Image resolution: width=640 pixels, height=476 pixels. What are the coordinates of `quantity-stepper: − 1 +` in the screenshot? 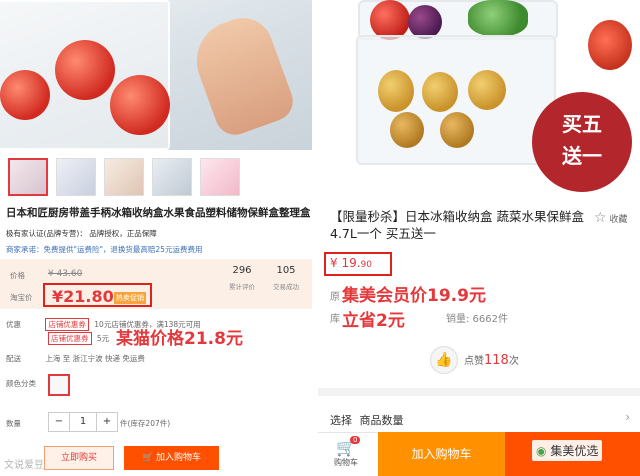 It's located at (83, 422).